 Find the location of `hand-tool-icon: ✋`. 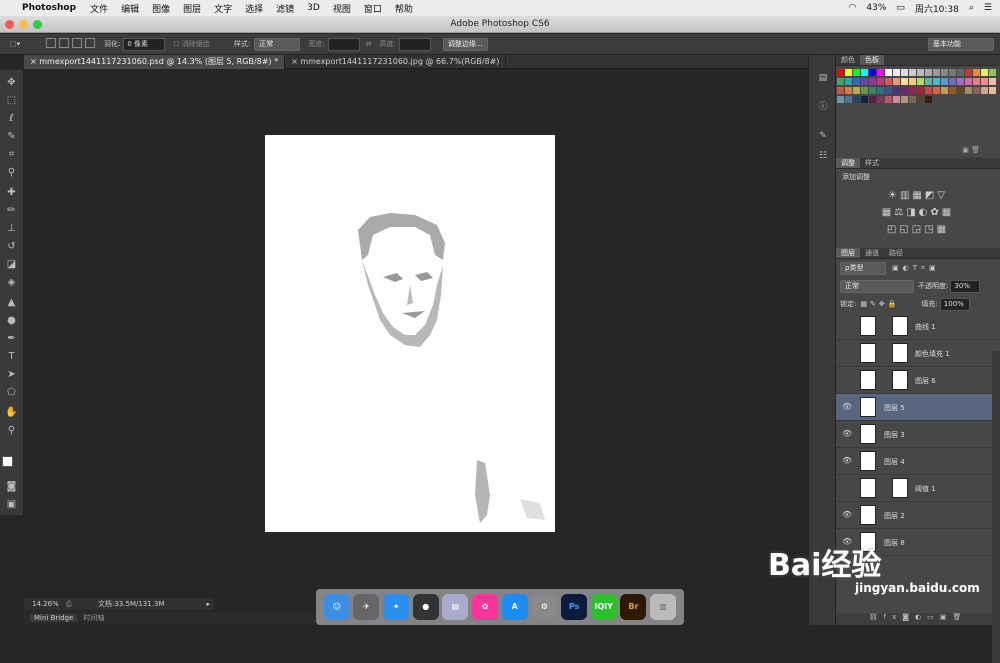

hand-tool-icon: ✋ is located at coordinates (11, 413).